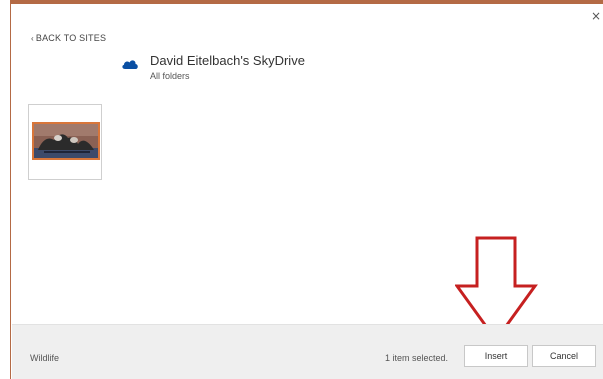 The height and width of the screenshot is (379, 603). I want to click on file-thumbnail-wildlife, so click(65, 142).